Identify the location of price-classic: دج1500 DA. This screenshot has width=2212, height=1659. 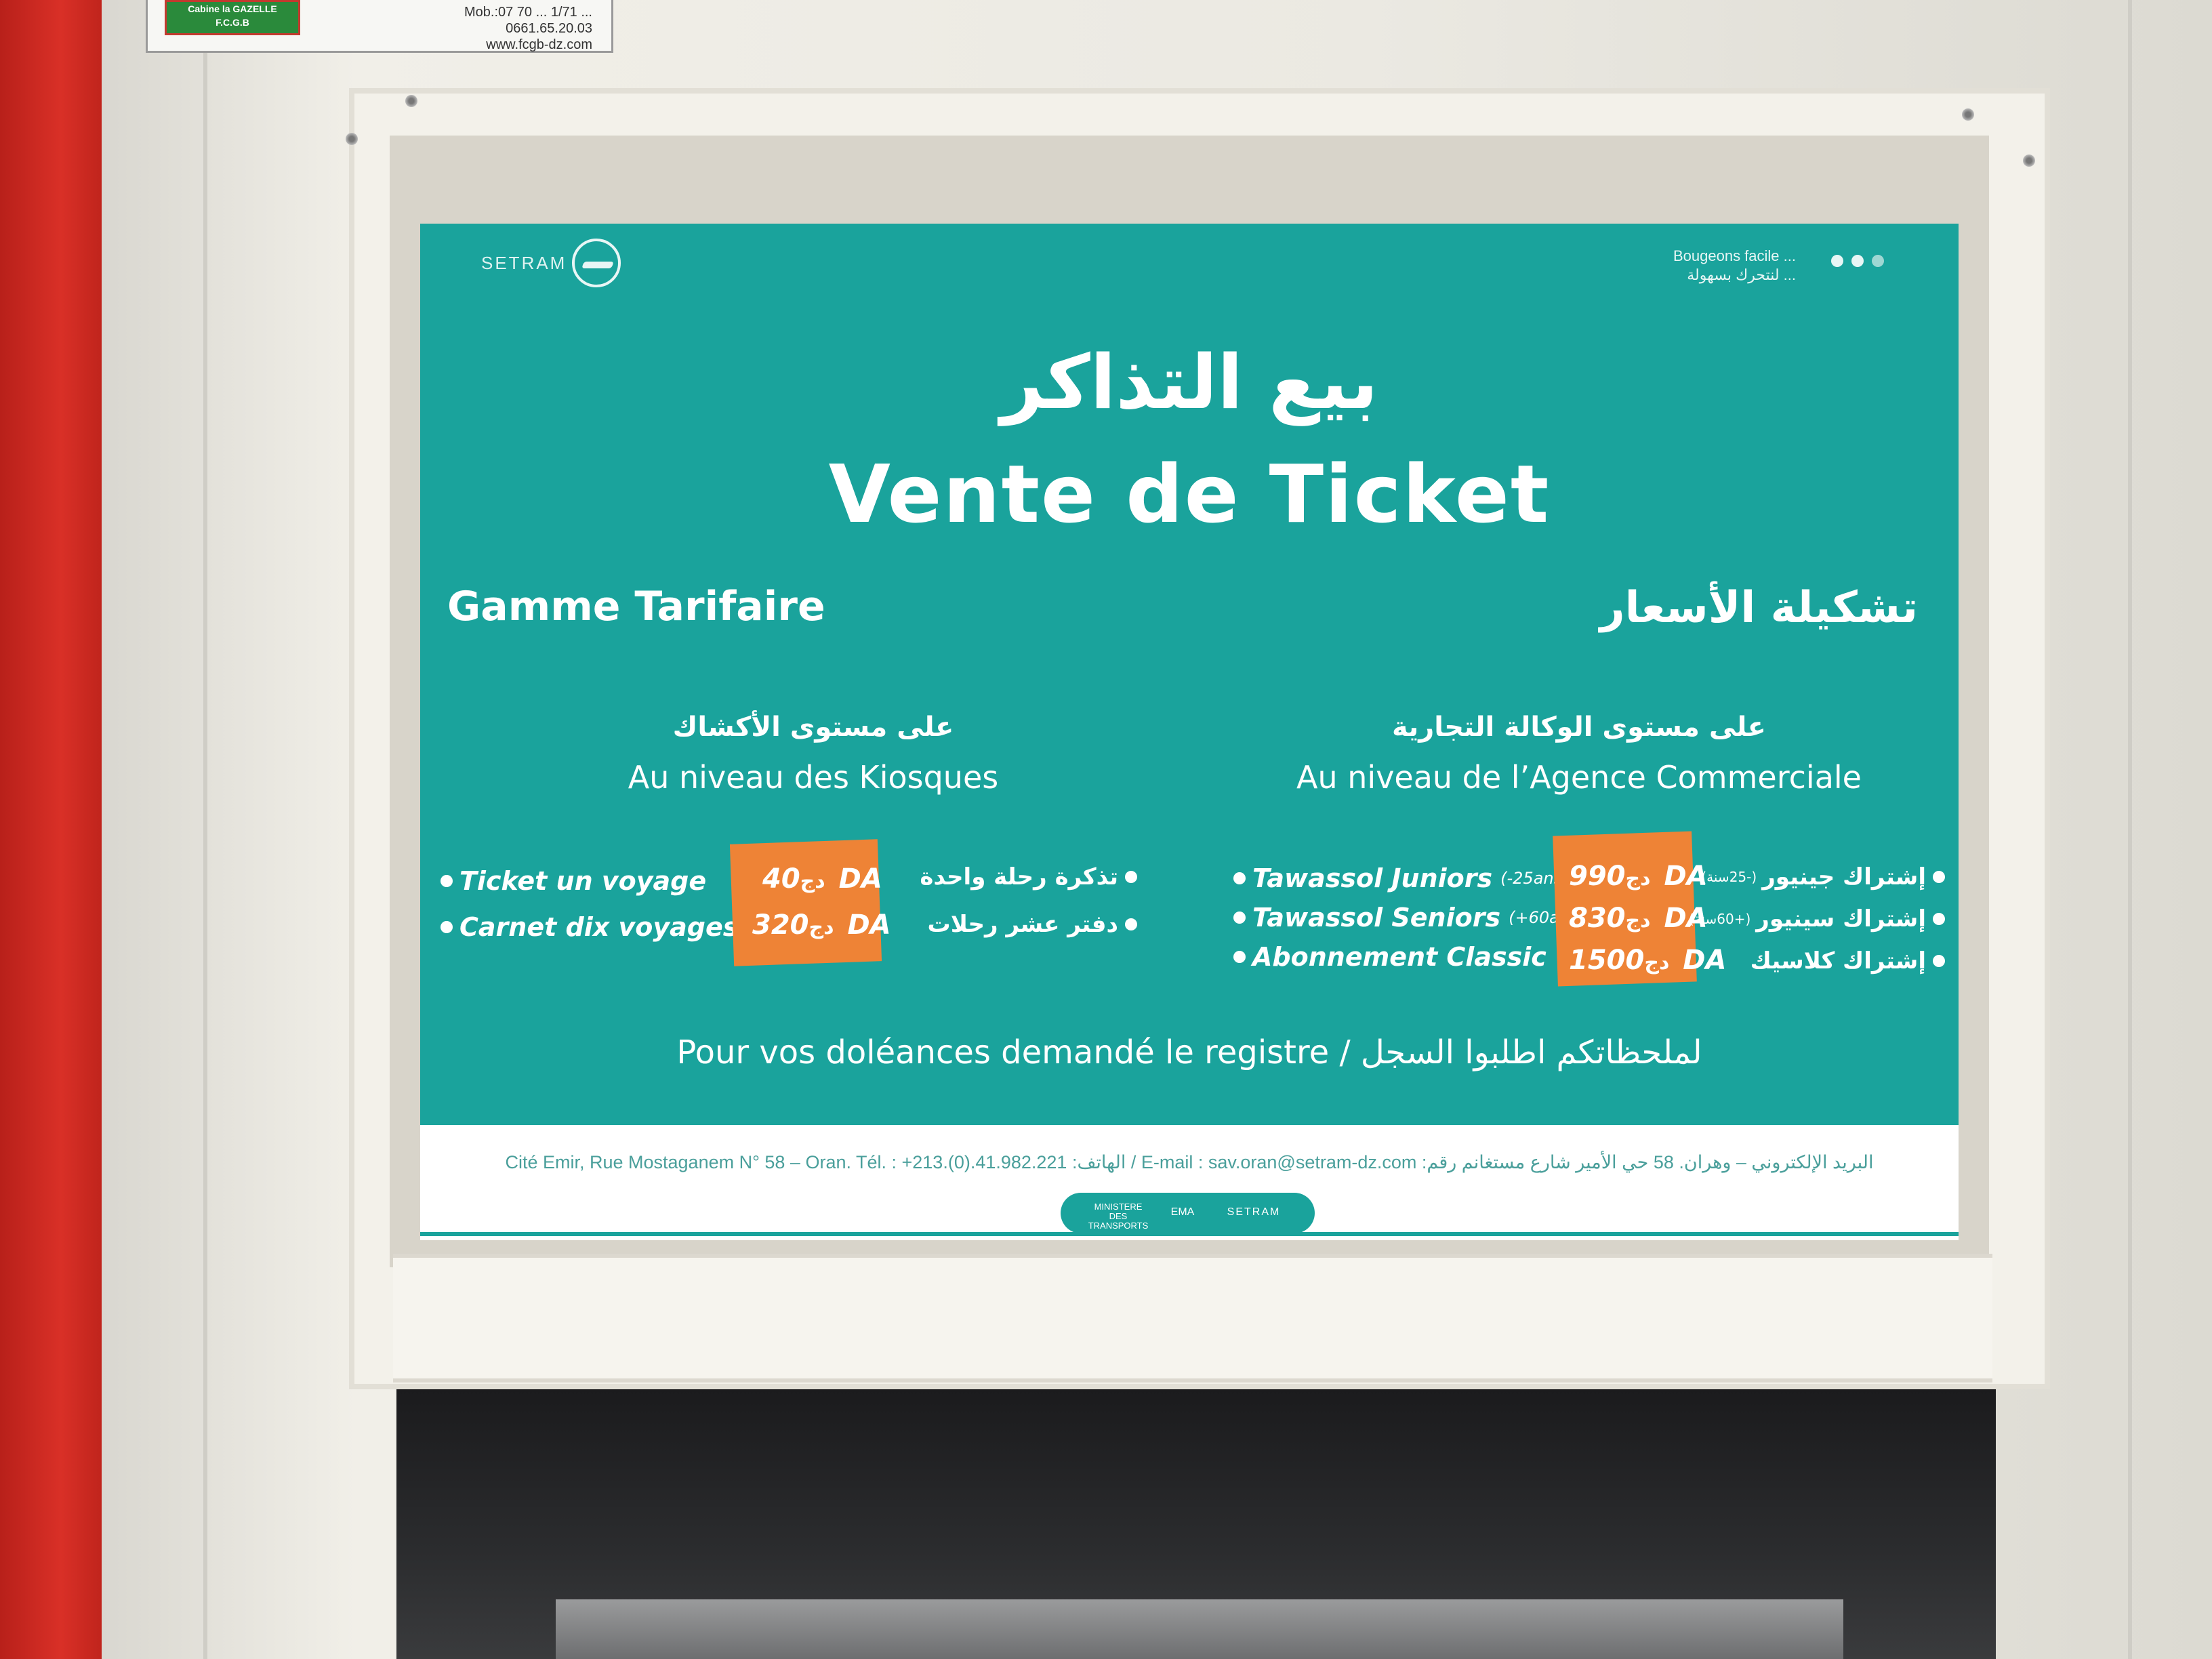
(1647, 960).